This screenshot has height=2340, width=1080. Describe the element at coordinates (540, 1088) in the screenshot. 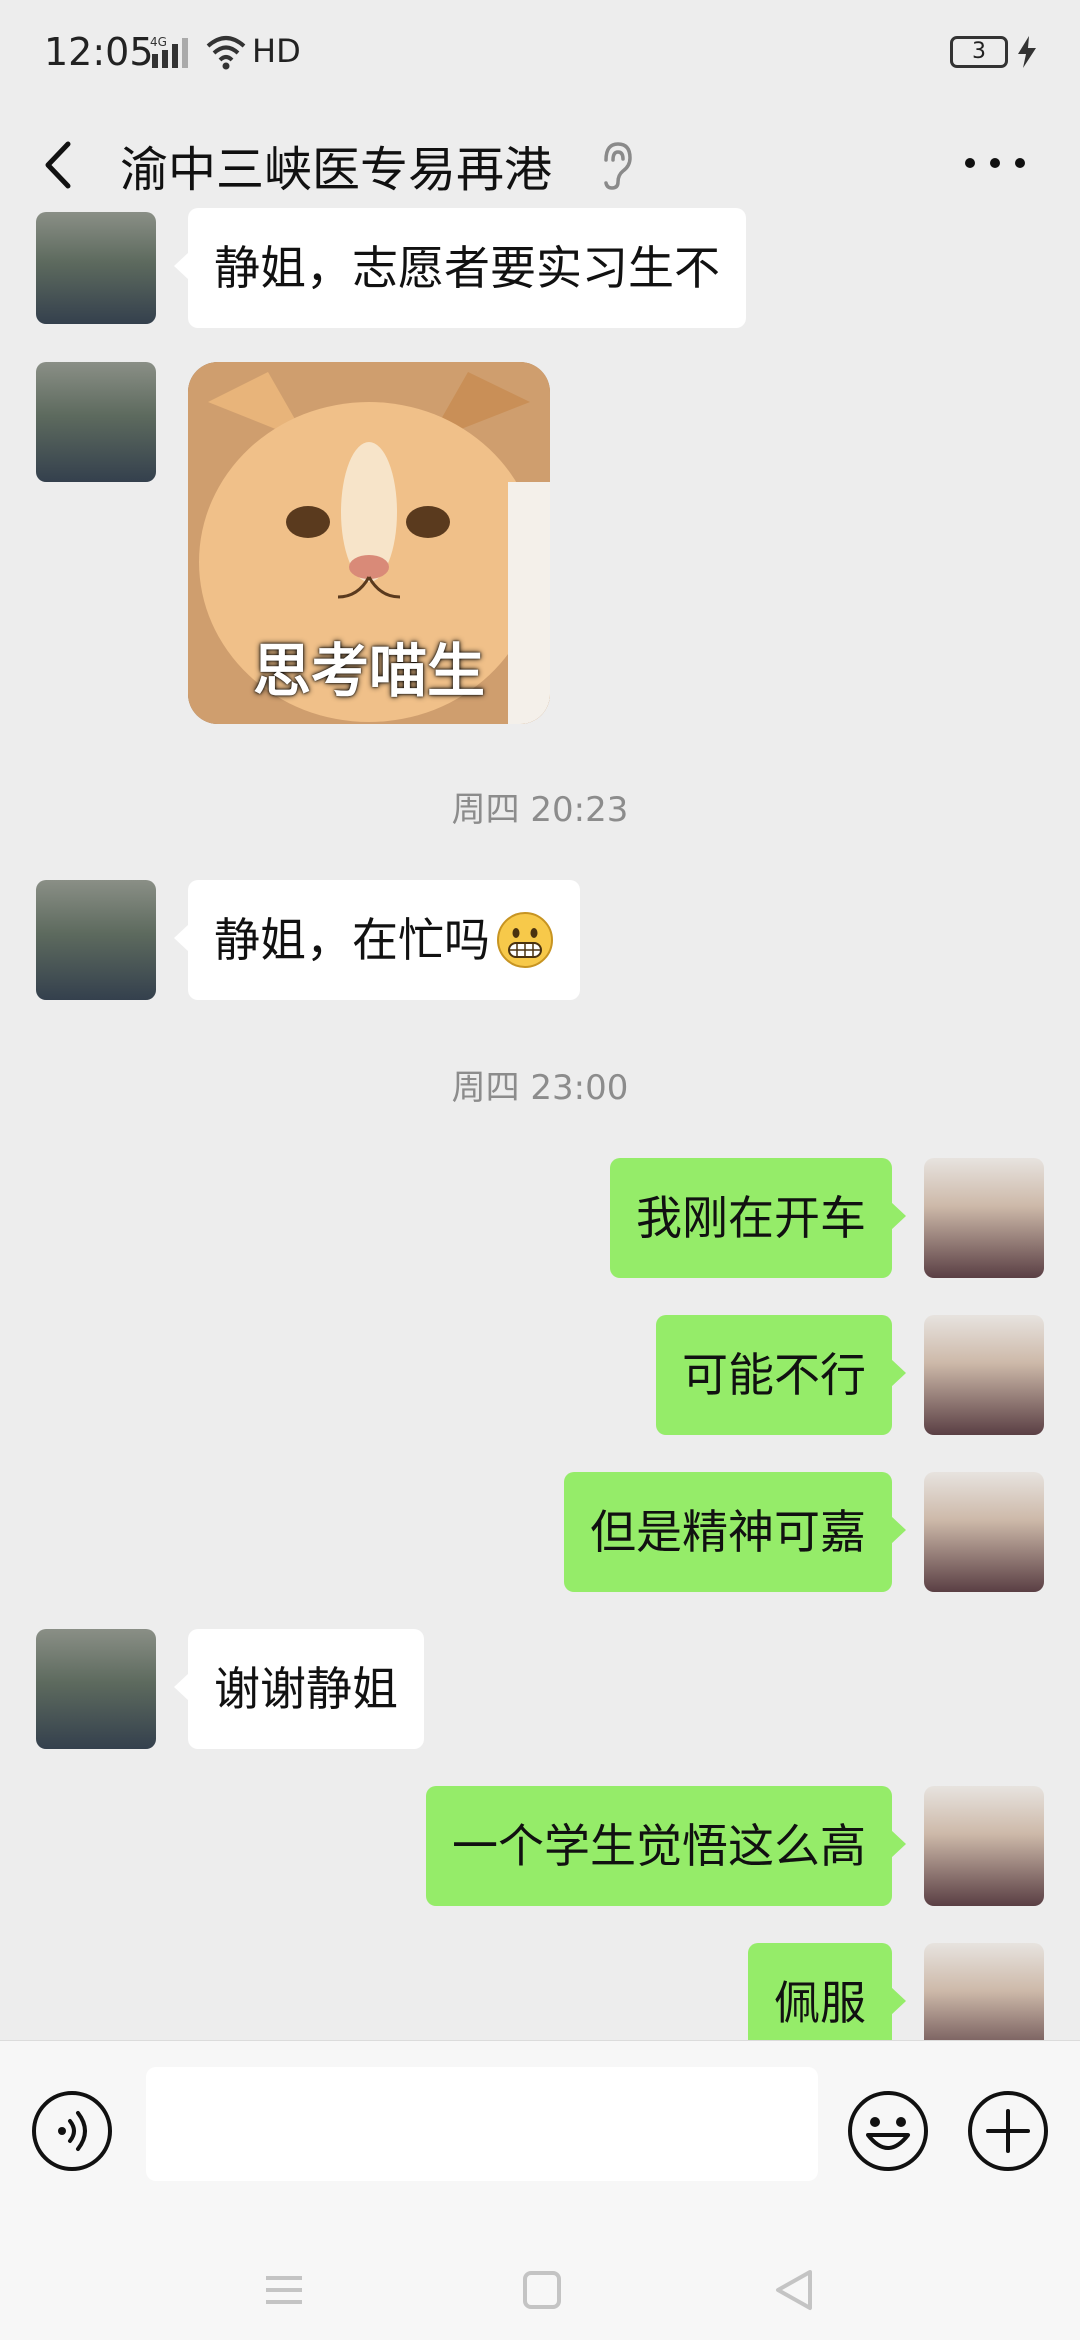

I see `timestamp: 周四 23:00` at that location.